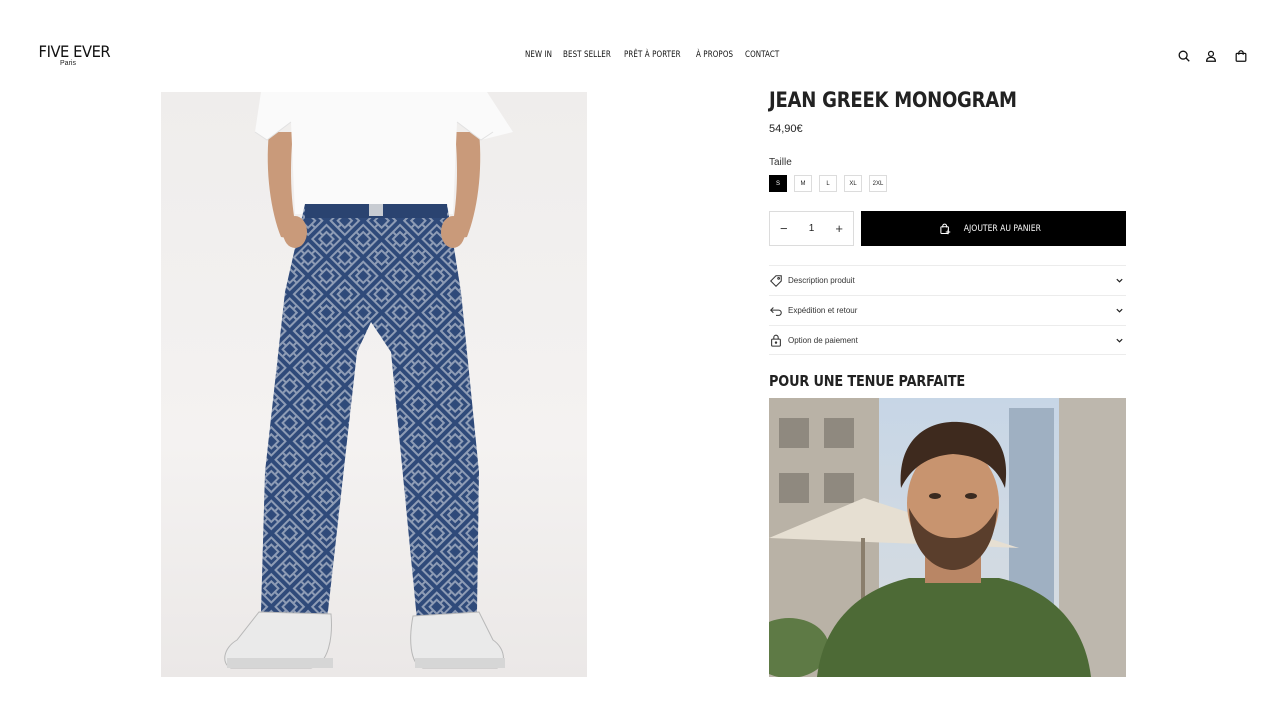 The width and height of the screenshot is (1280, 720). I want to click on size-option-m: M, so click(803, 183).